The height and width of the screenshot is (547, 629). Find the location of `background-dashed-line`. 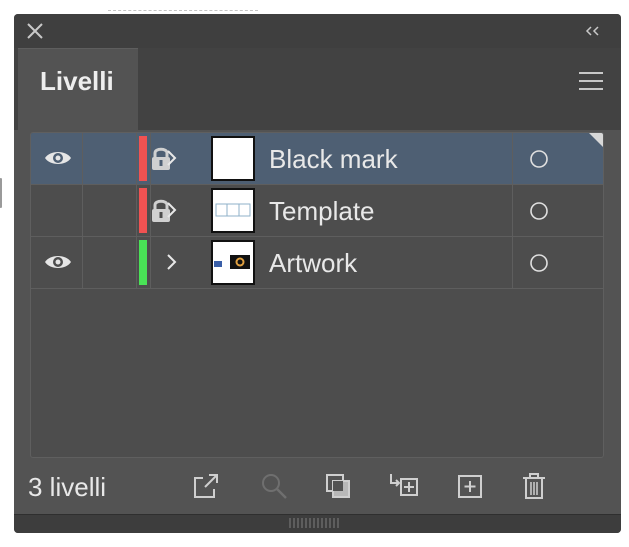

background-dashed-line is located at coordinates (183, 11).